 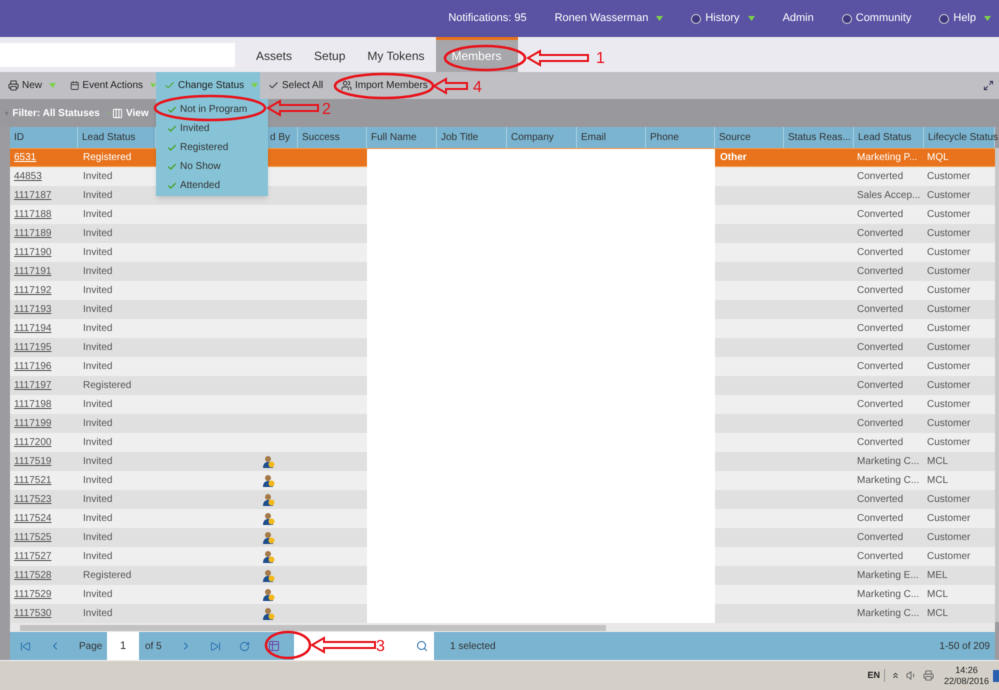 What do you see at coordinates (109, 85) in the screenshot?
I see `toolbar-button: Event Actions` at bounding box center [109, 85].